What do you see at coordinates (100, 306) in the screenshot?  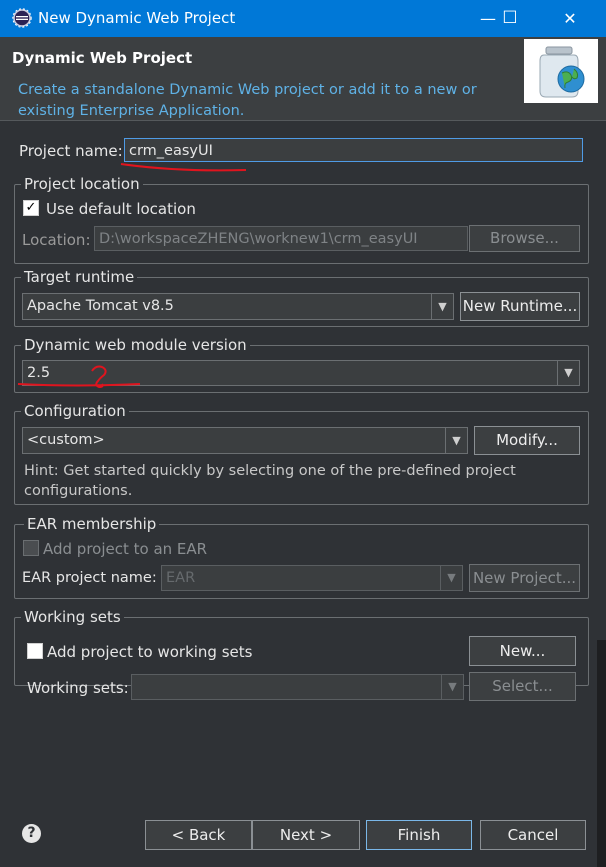 I see `target-runtime-value: Apache Tomcat v8.5` at bounding box center [100, 306].